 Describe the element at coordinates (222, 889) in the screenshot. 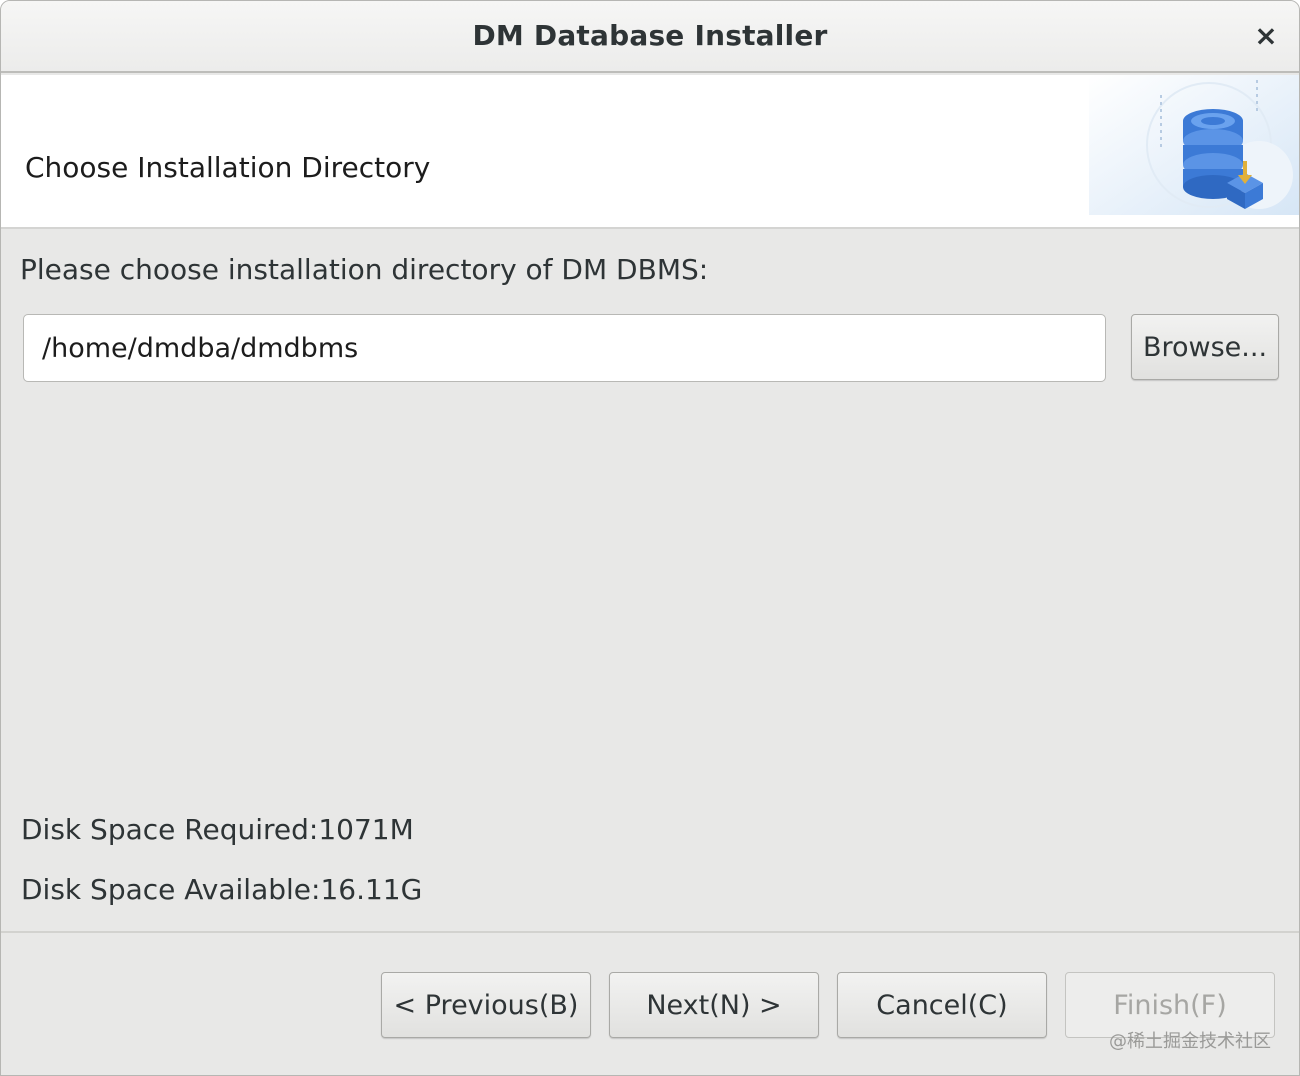

I see `disk-space-available: Disk Space Available:16.11G` at that location.